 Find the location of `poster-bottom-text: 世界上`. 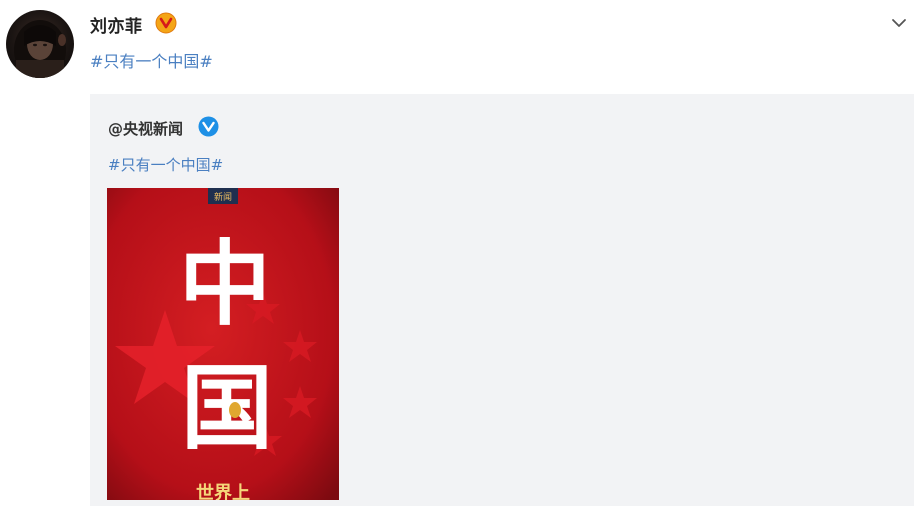

poster-bottom-text: 世界上 is located at coordinates (223, 491).